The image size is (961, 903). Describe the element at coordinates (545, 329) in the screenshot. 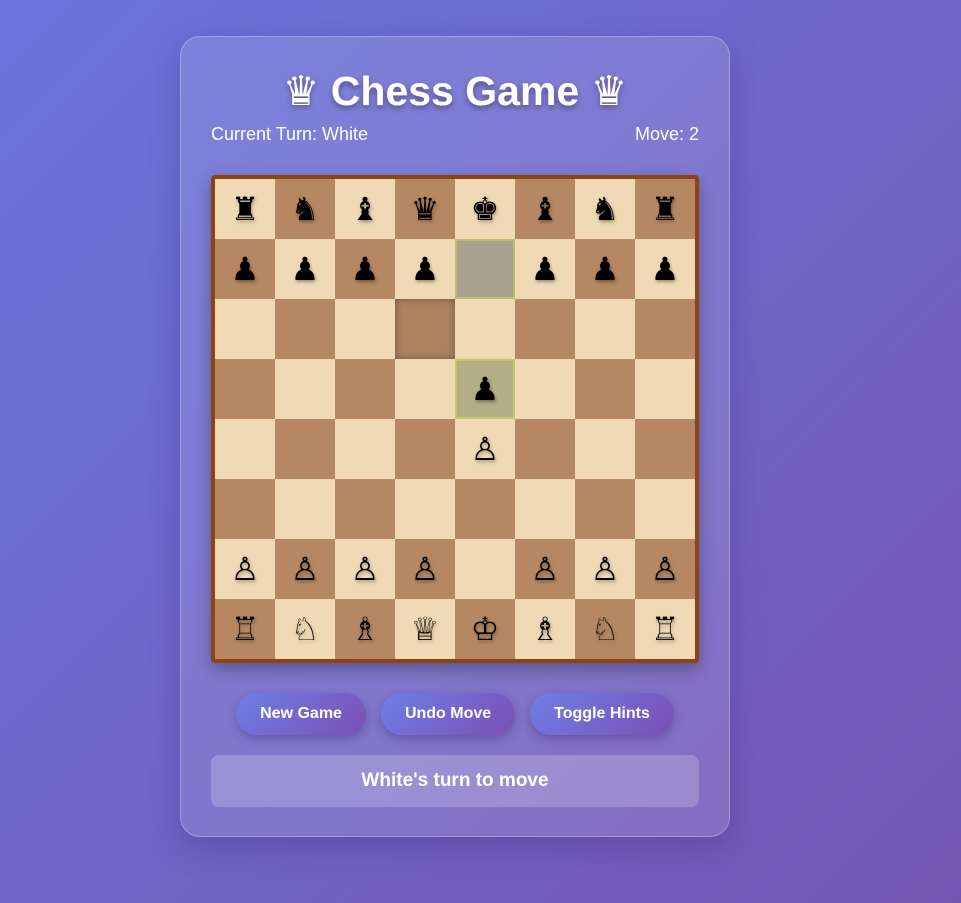

I see `square-f6` at that location.